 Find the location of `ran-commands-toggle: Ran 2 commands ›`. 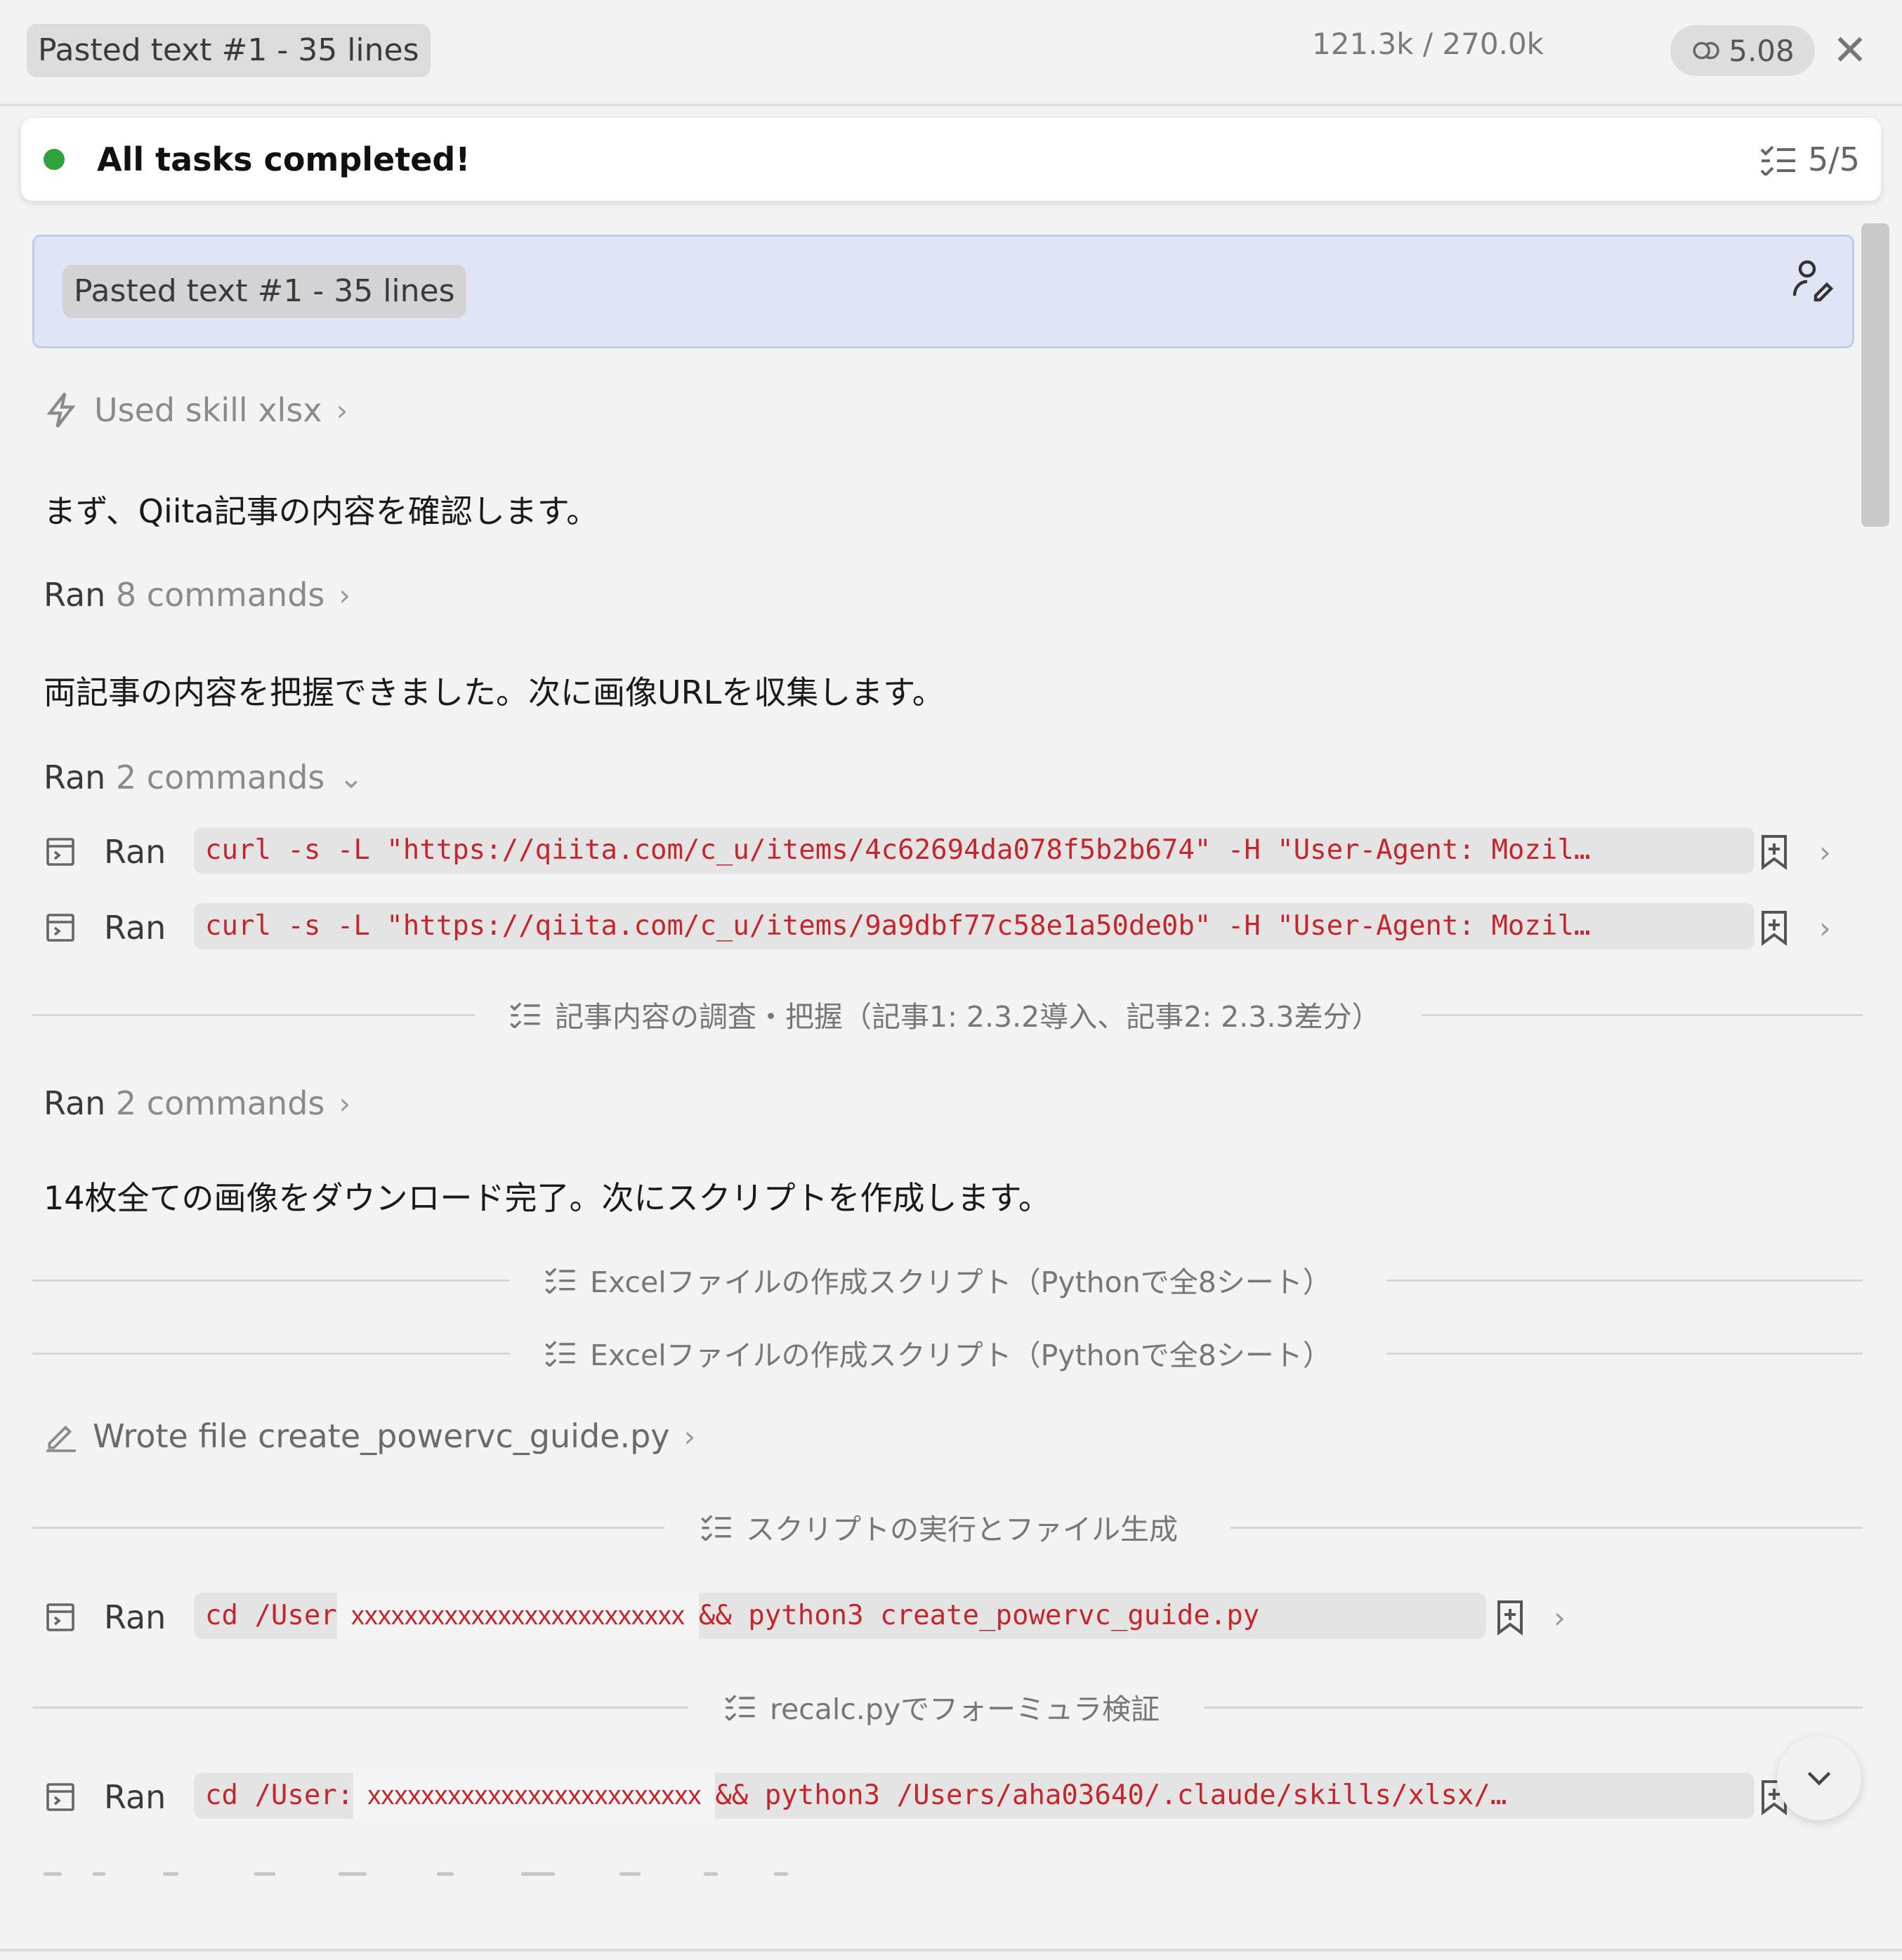

ran-commands-toggle: Ran 2 commands › is located at coordinates (197, 1103).